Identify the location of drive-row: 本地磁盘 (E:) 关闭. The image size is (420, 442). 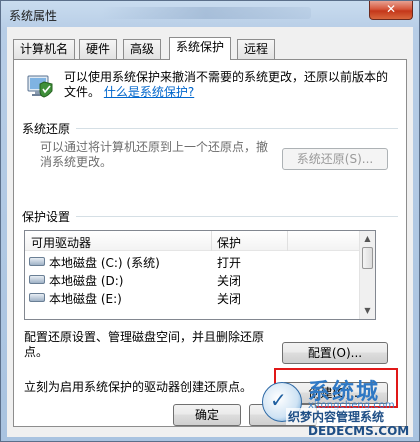
(193, 297).